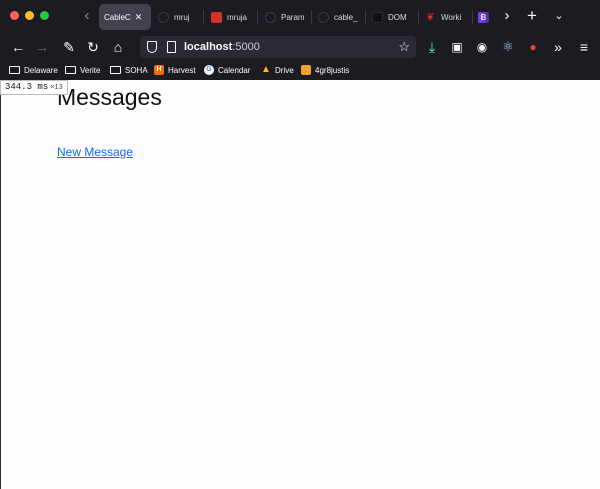 The width and height of the screenshot is (600, 489). I want to click on profile-icon: ●, so click(533, 47).